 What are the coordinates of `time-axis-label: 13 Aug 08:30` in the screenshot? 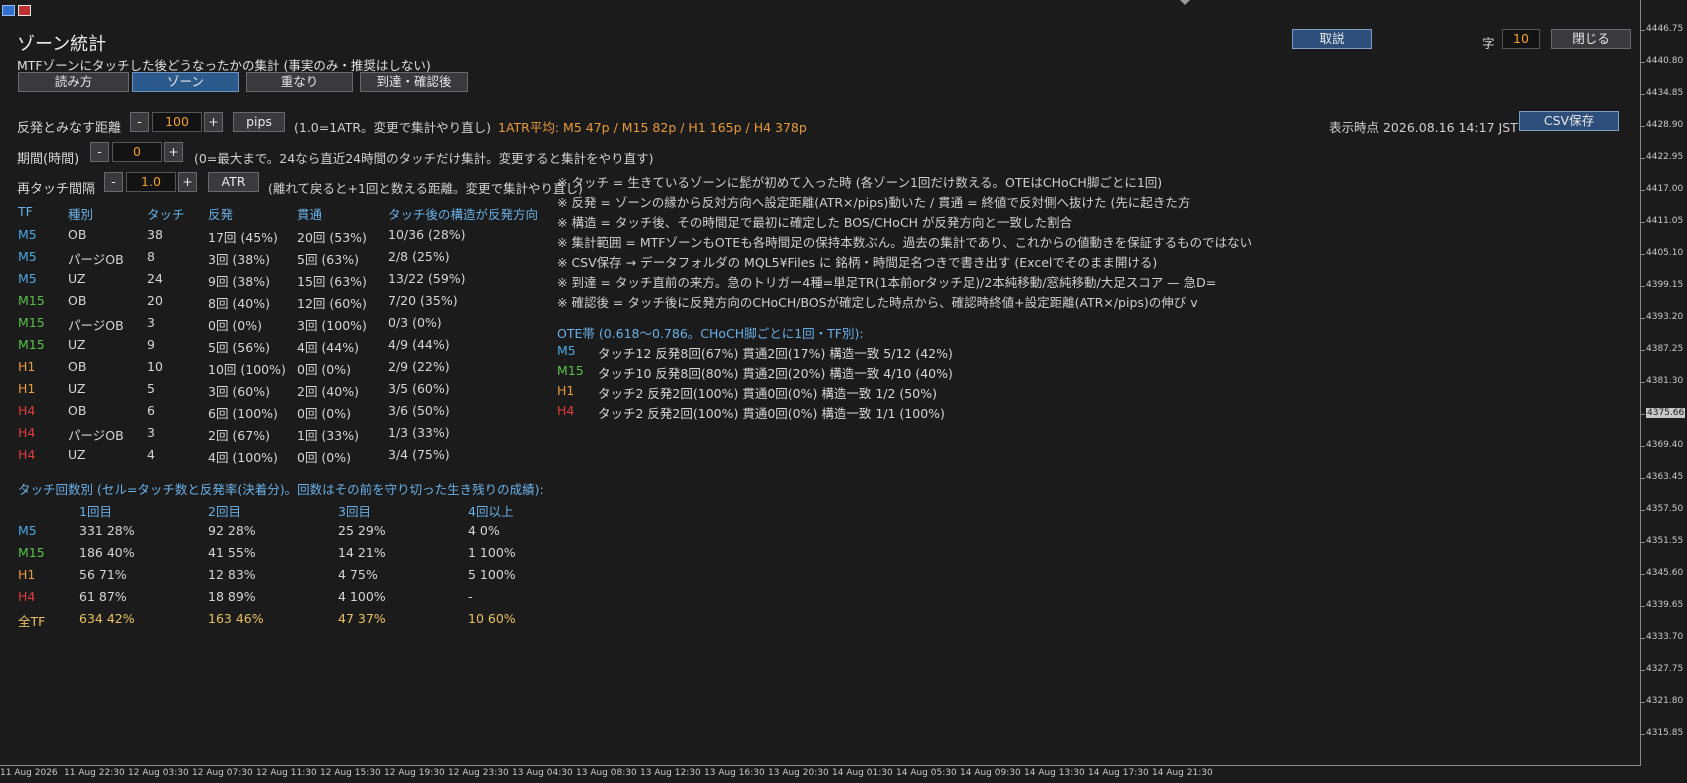 It's located at (606, 773).